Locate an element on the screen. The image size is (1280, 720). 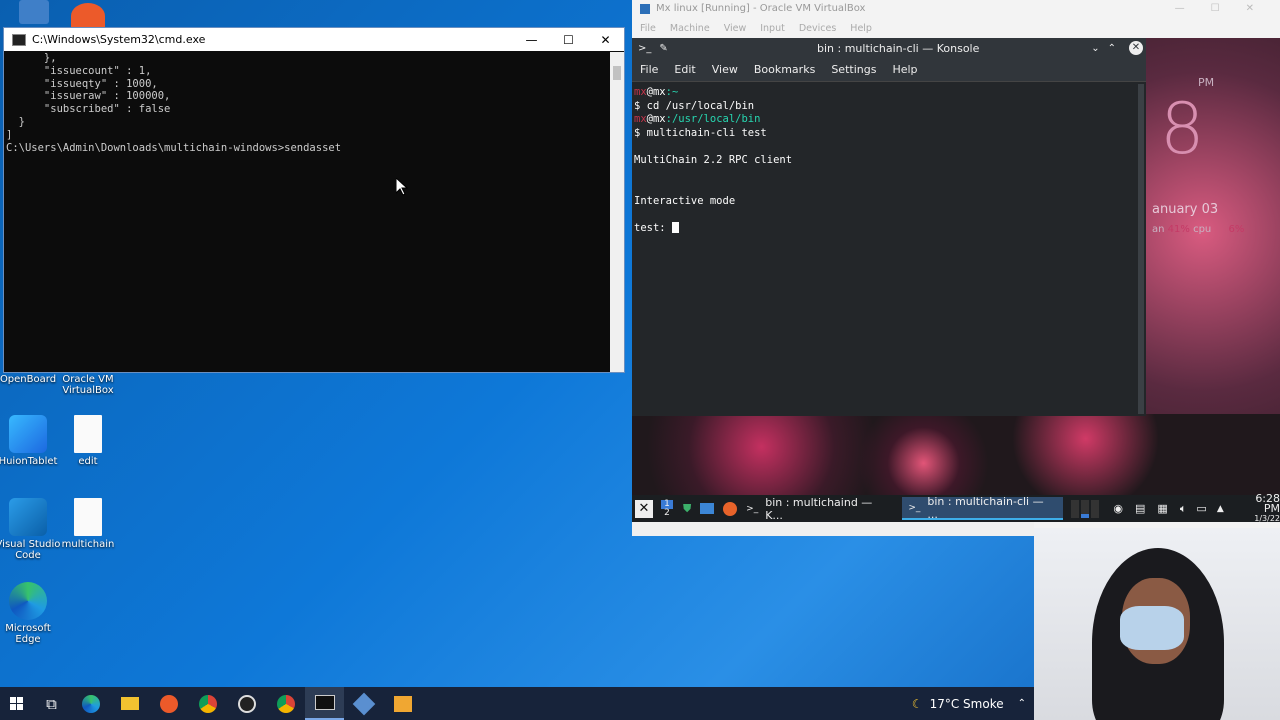
konsole-menu-bookmarks: Bookmarks is located at coordinates (784, 69).